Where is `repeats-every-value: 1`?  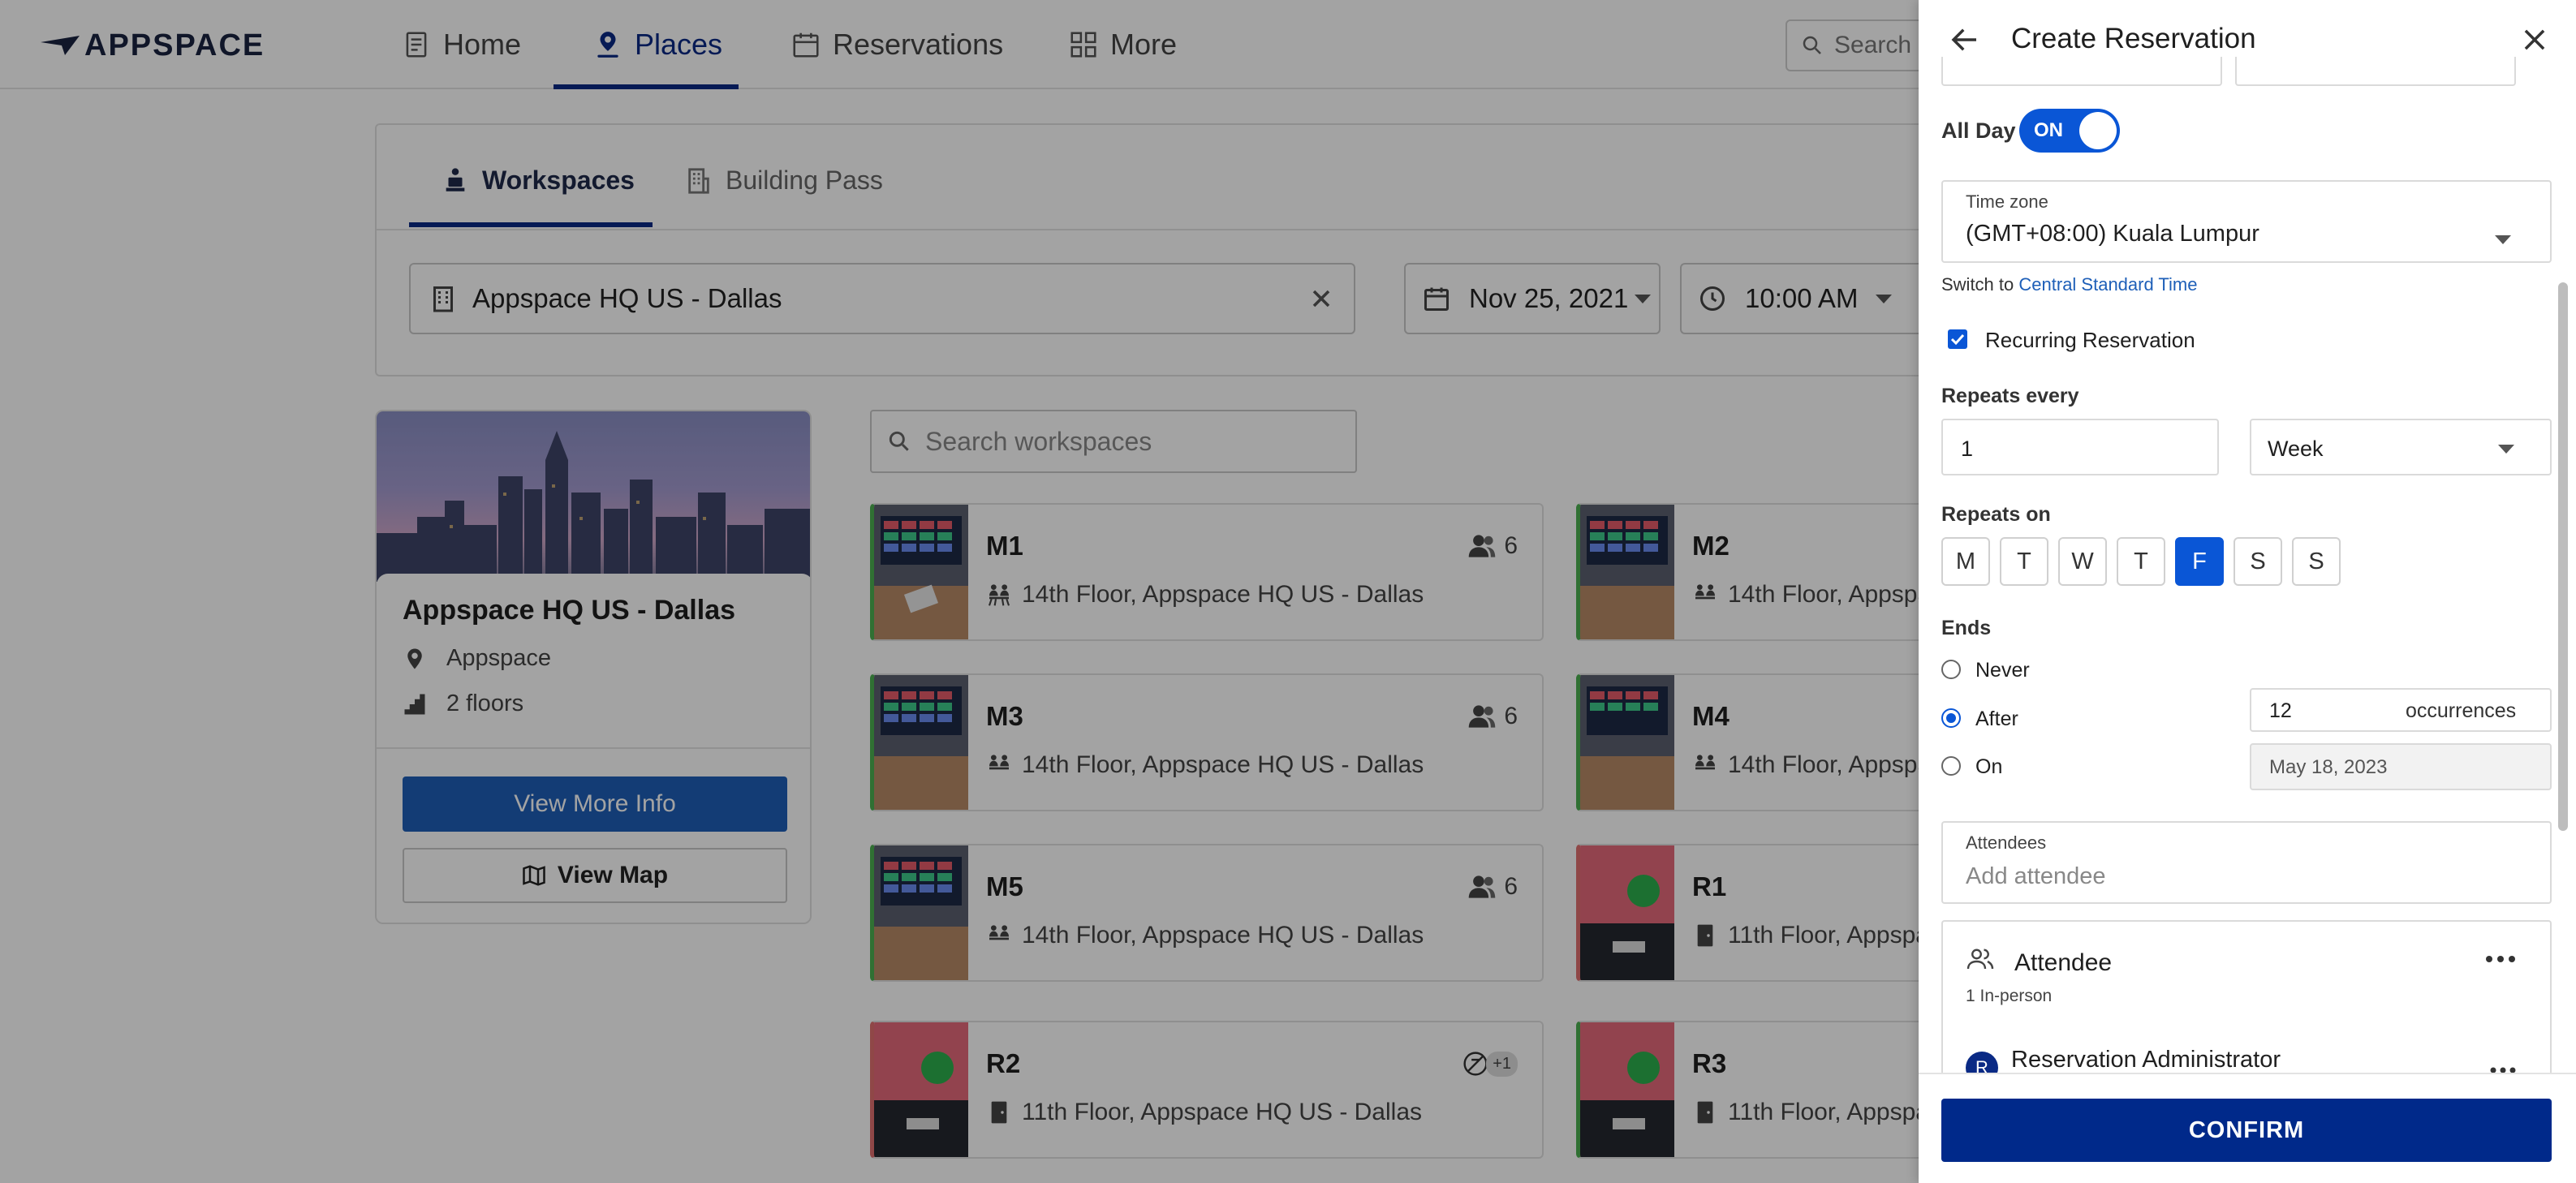
repeats-every-value: 1 is located at coordinates (1968, 449).